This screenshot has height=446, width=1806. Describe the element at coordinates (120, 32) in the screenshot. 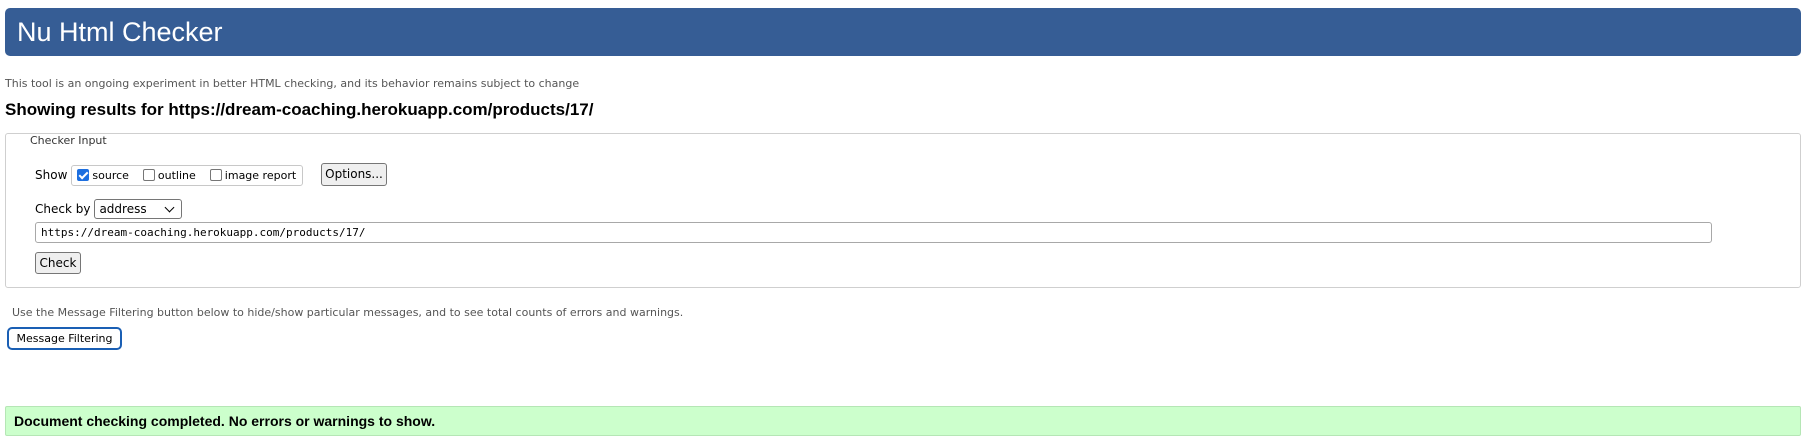

I see `page-title: Nu Html Checker` at that location.